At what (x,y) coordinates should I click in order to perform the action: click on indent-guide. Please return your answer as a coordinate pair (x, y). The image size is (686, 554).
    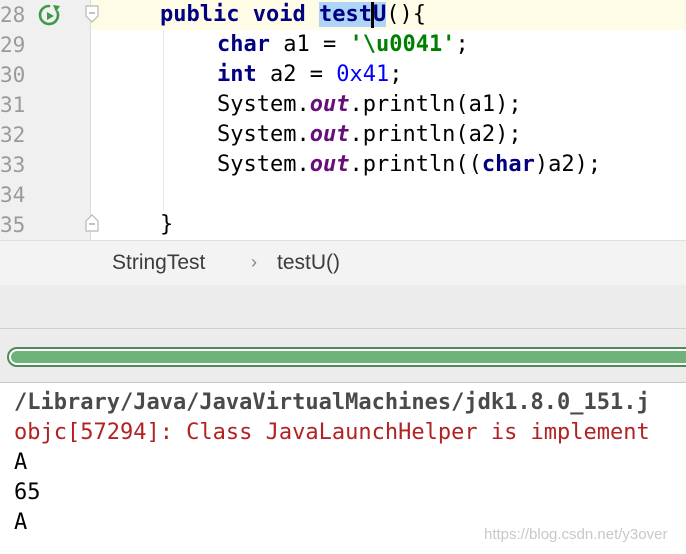
    Looking at the image, I should click on (163, 120).